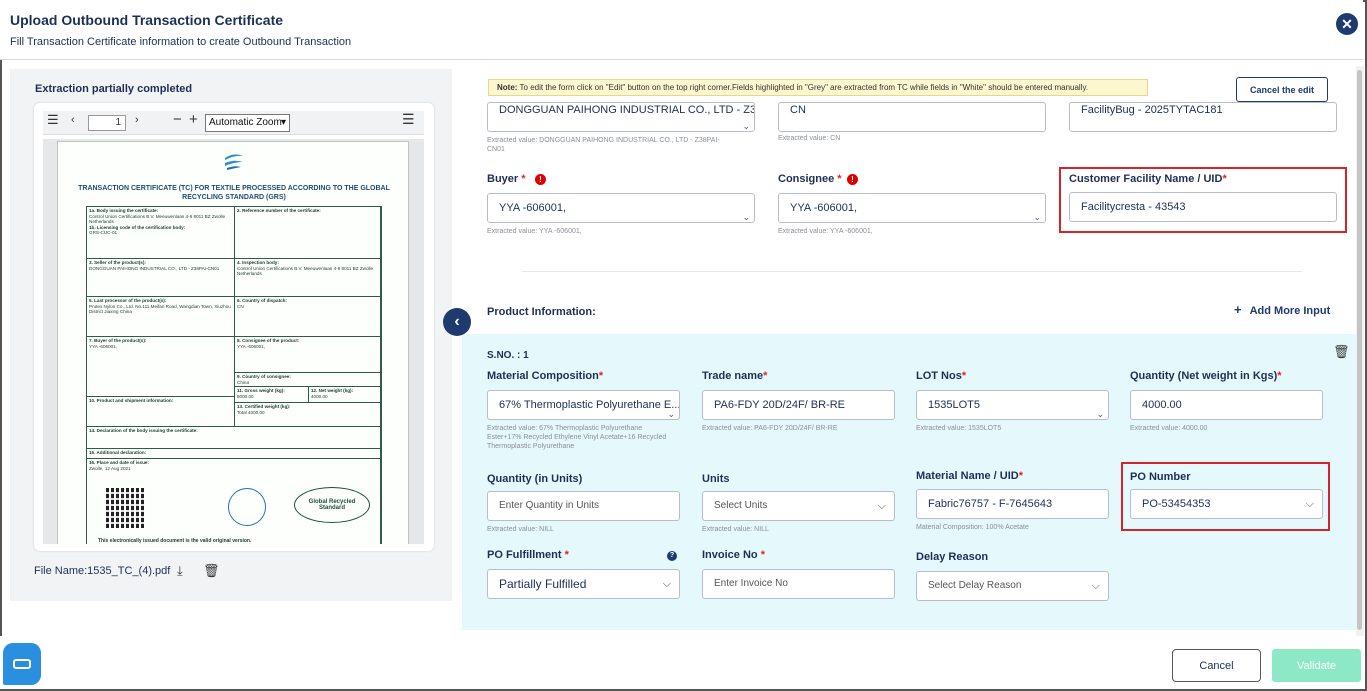  What do you see at coordinates (1347, 24) in the screenshot?
I see `close-icon: ✕` at bounding box center [1347, 24].